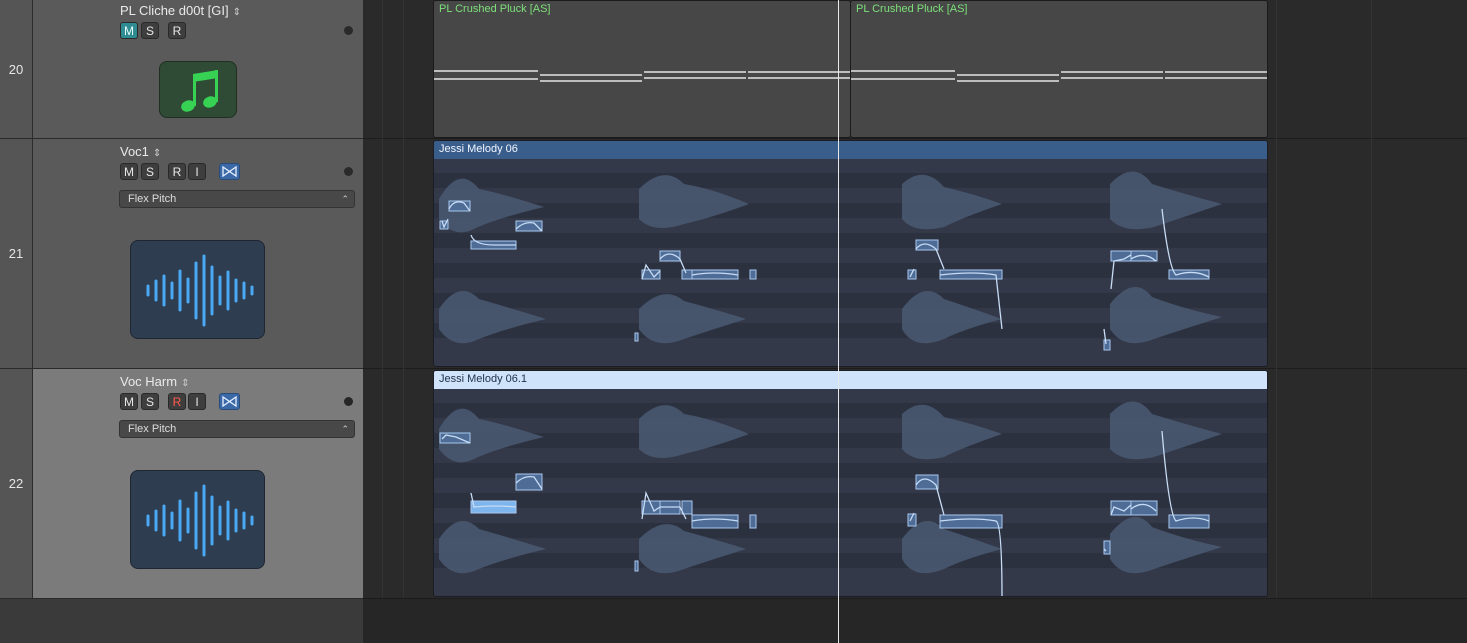 This screenshot has height=643, width=1467. I want to click on track-header-21: 21 Voc1 ⇕ M S R I Flex Pitch ⌃, so click(181, 254).